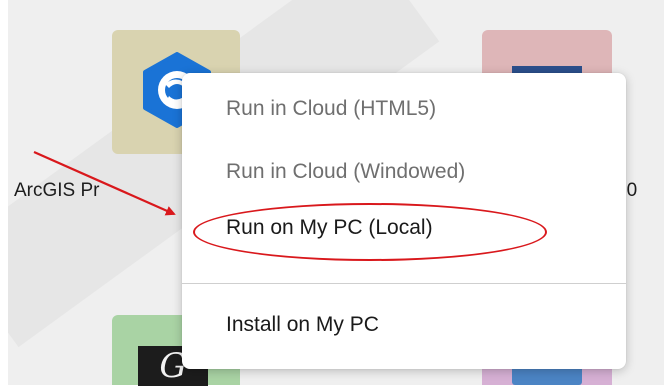  Describe the element at coordinates (57, 191) in the screenshot. I see `arcgis-pro-label: ArcGIS Pr` at that location.